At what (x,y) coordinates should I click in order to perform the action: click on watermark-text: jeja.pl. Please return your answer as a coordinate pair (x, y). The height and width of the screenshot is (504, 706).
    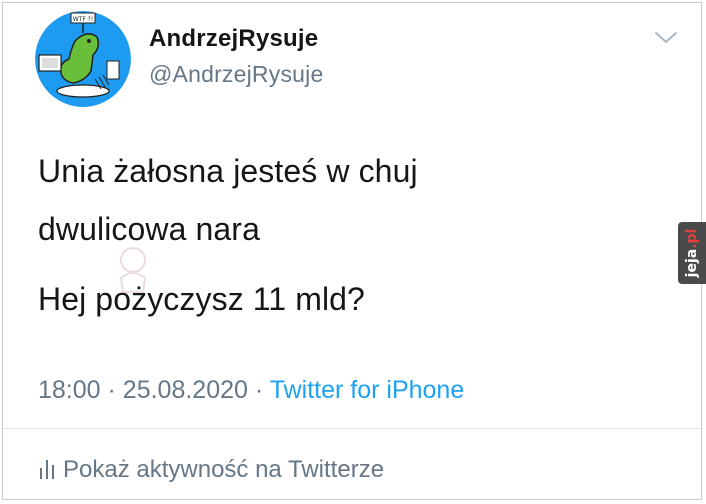
    Looking at the image, I should click on (692, 253).